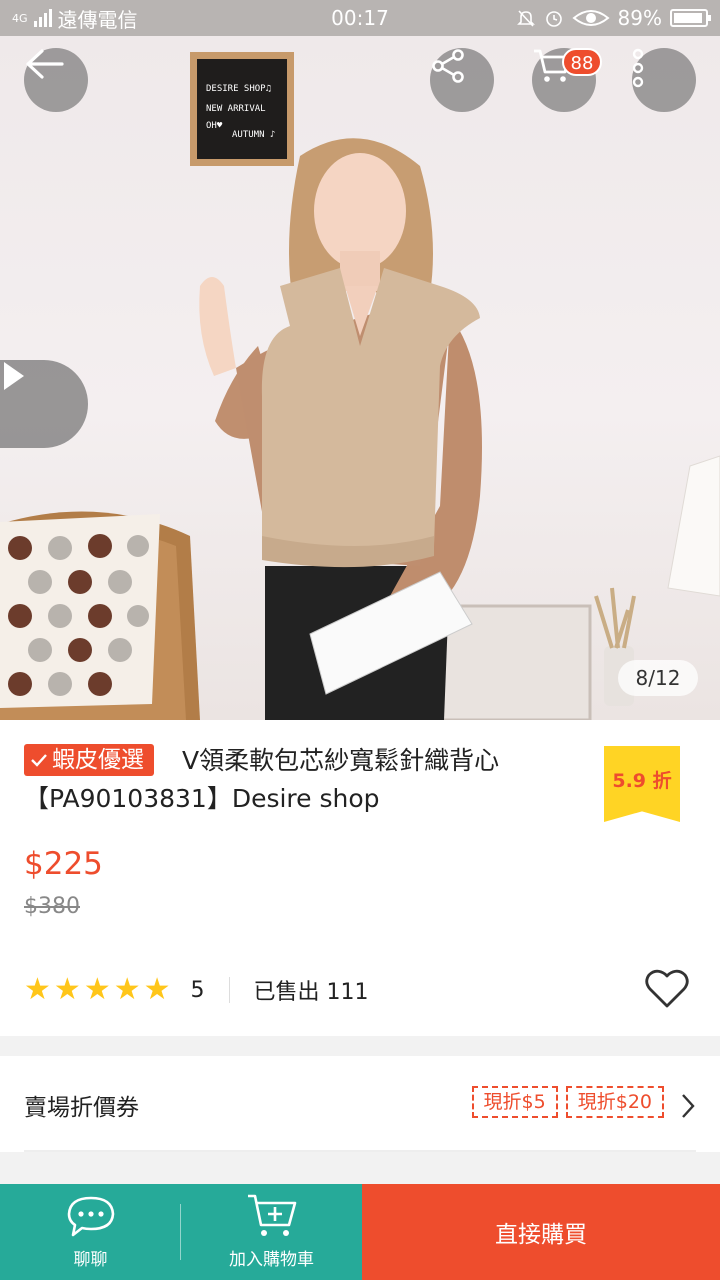 The height and width of the screenshot is (1280, 720). Describe the element at coordinates (56, 80) in the screenshot. I see `back-button` at that location.